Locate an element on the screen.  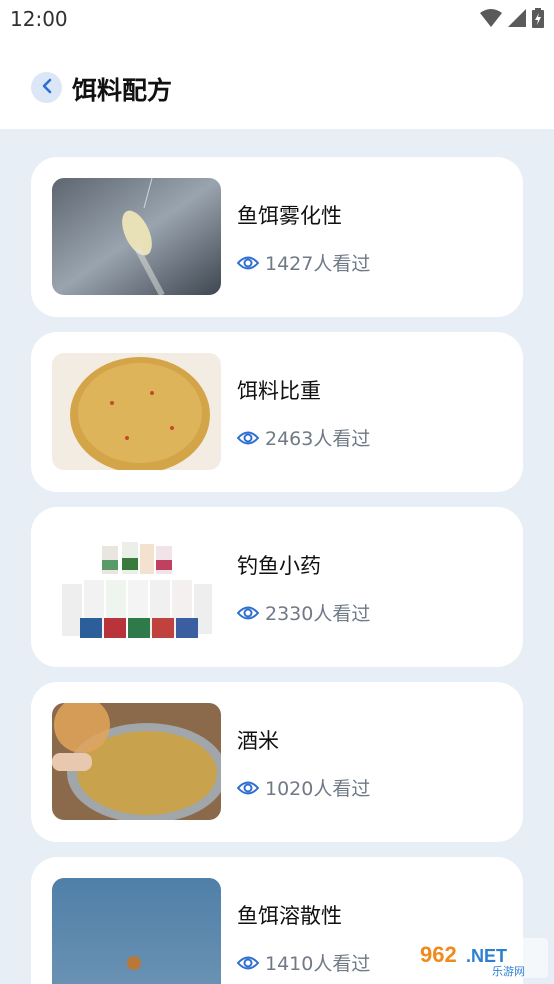
status-time: 12:00 is located at coordinates (39, 19).